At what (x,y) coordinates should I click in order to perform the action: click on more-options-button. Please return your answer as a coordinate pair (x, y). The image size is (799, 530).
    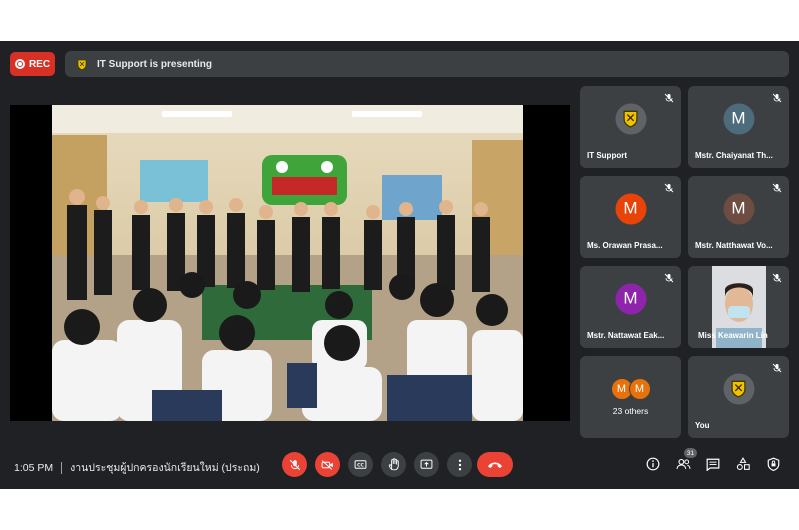
    Looking at the image, I should click on (459, 464).